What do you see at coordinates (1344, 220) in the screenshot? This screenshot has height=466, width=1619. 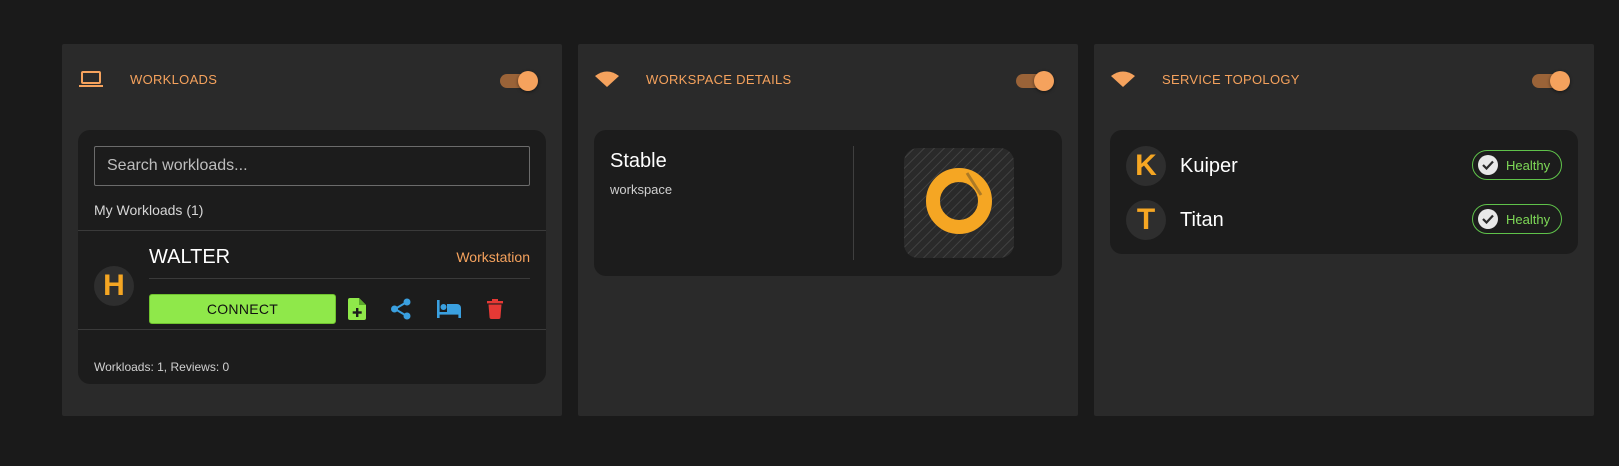 I see `service-row-titan: T Titan Healthy` at bounding box center [1344, 220].